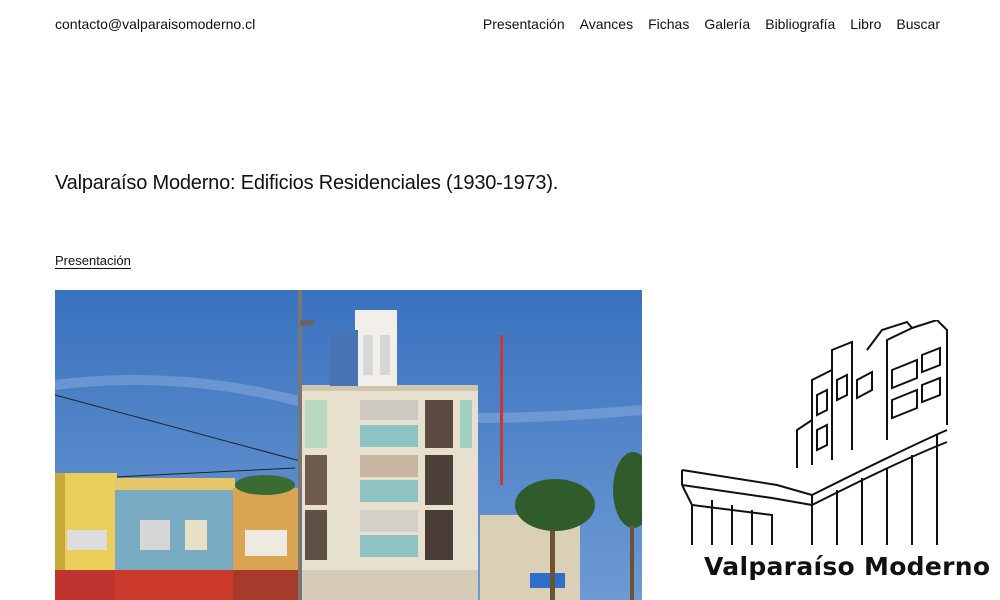  What do you see at coordinates (918, 24) in the screenshot?
I see `nav-buscar: Buscar` at bounding box center [918, 24].